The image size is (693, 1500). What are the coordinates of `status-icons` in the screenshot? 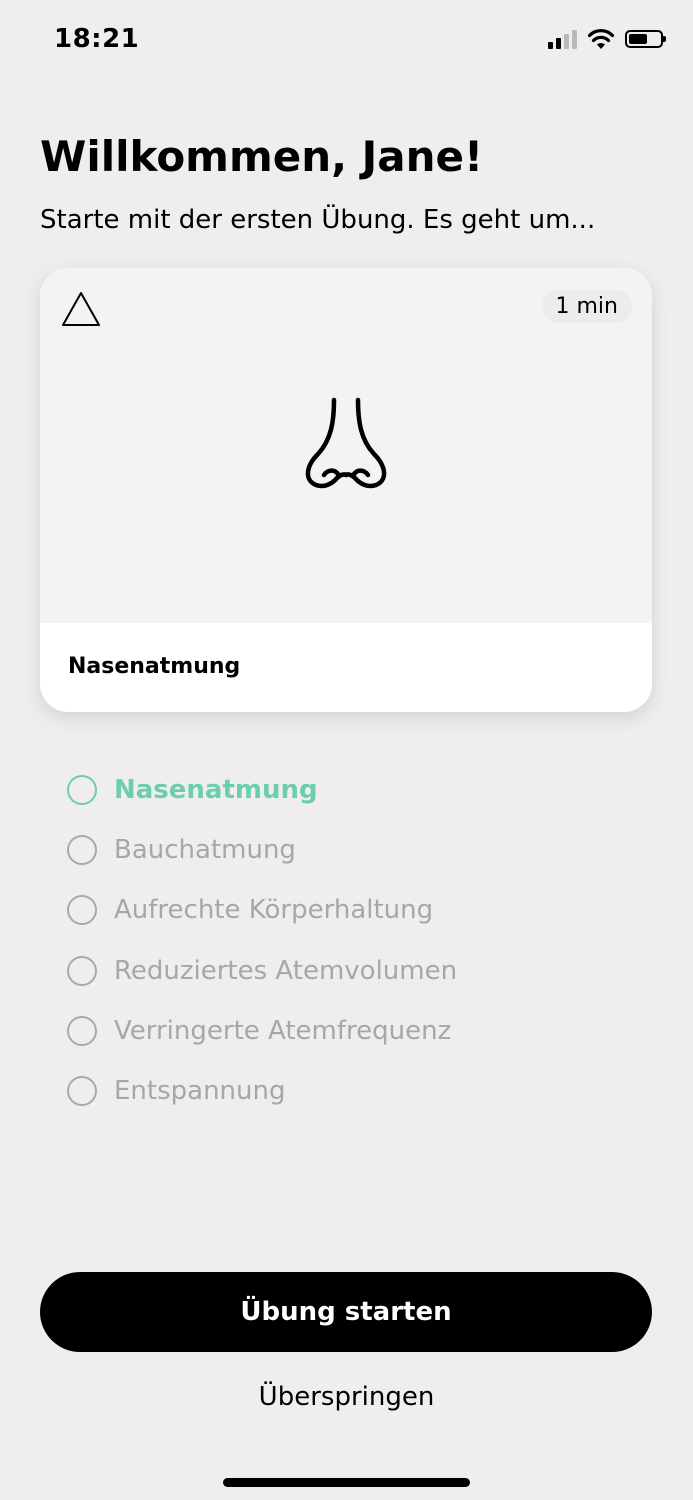 It's located at (607, 39).